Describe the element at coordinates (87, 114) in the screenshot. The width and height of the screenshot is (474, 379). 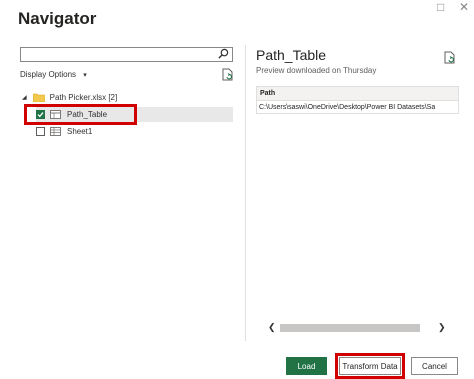
I see `tree-item-label: Path_Table` at that location.